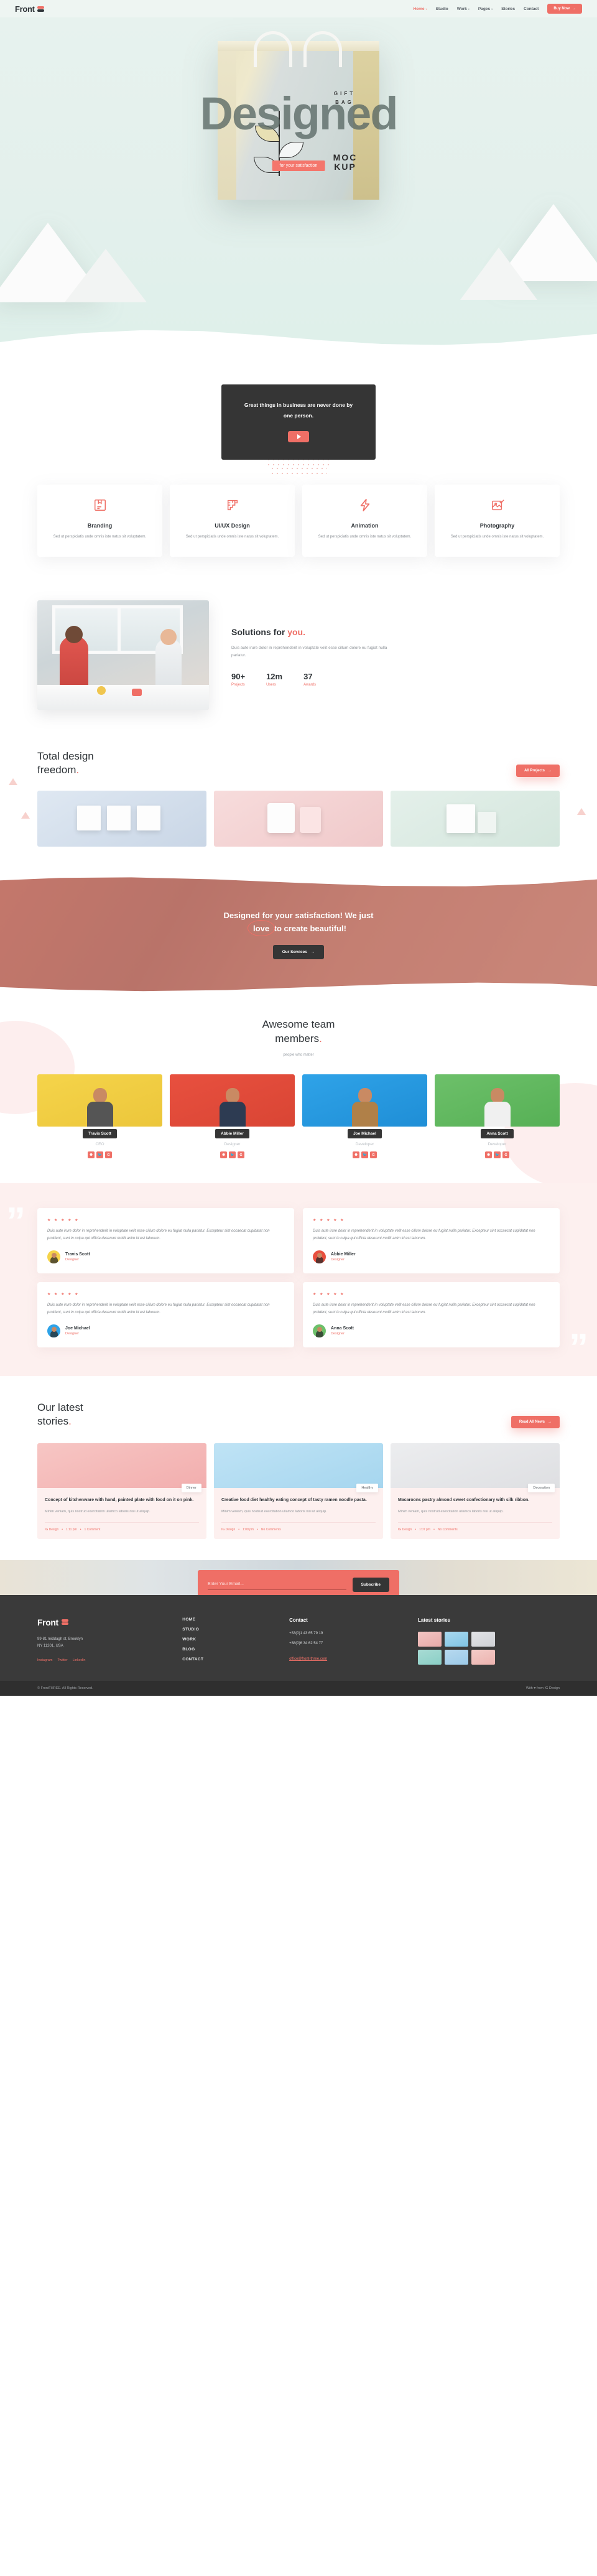 This screenshot has width=597, height=2576. Describe the element at coordinates (232, 1116) in the screenshot. I see `team-member-card: Abbie Miller Designer ✺ 🐦 G` at that location.